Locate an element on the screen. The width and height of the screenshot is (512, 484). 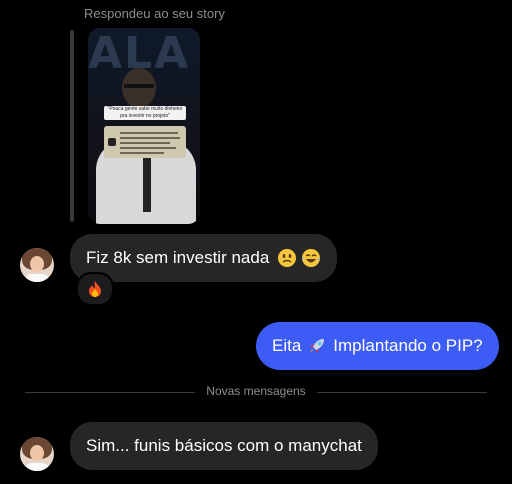
joy-icon is located at coordinates (311, 258).